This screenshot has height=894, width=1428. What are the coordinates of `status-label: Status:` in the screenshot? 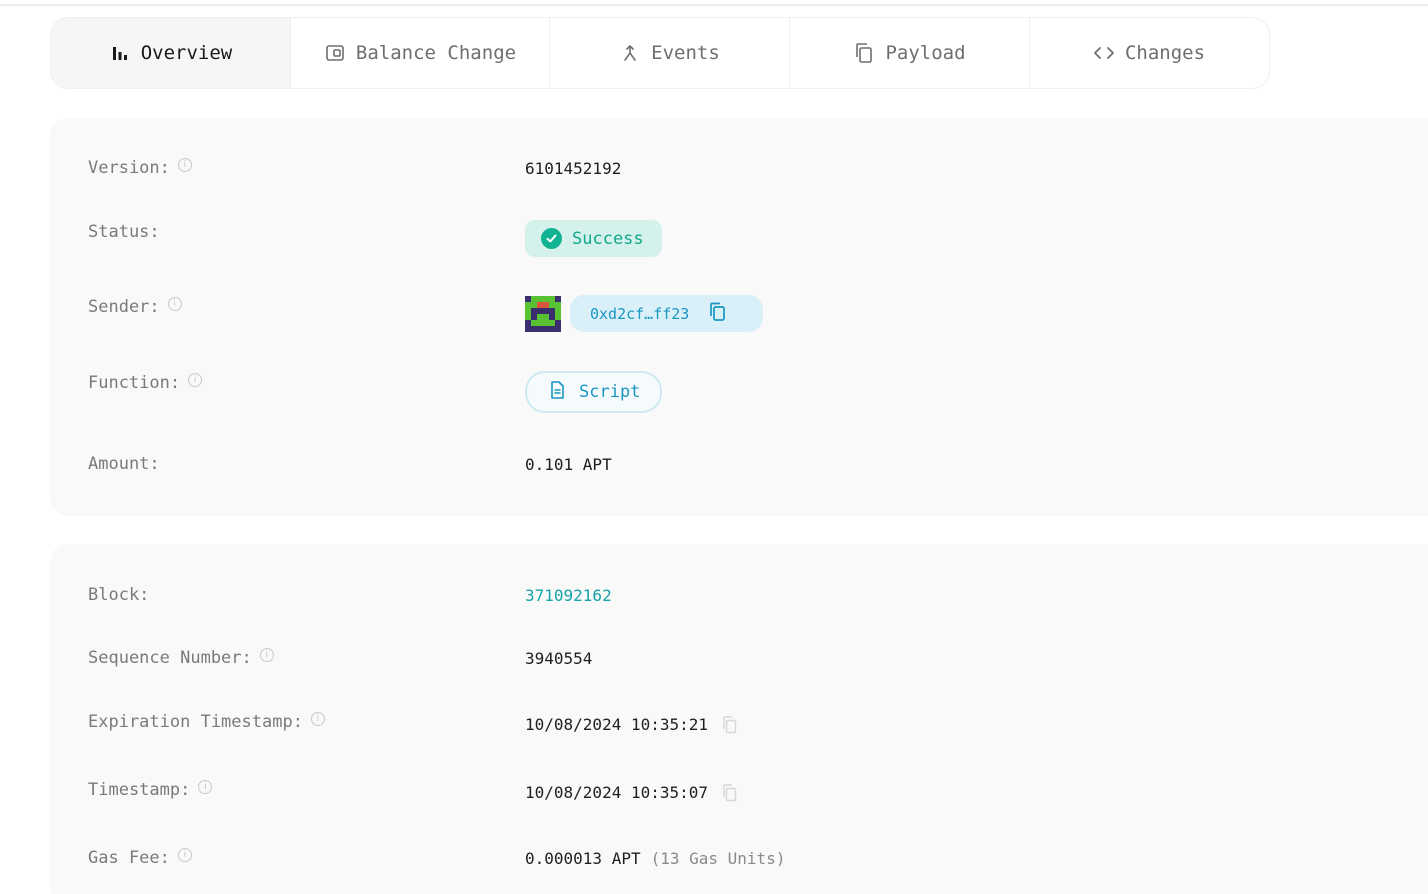 It's located at (124, 232).